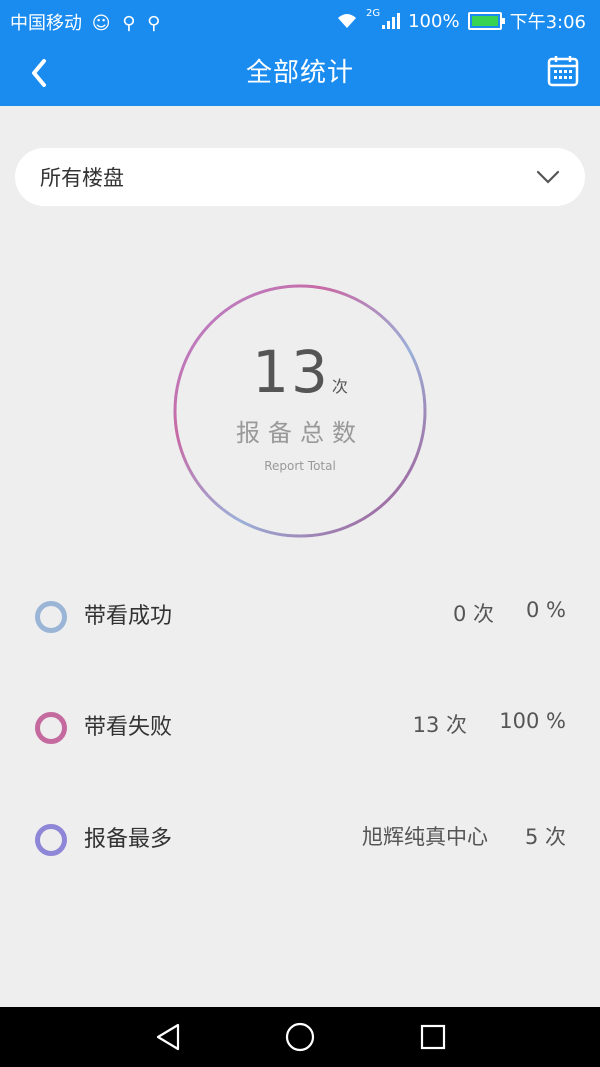  What do you see at coordinates (547, 22) in the screenshot?
I see `time-label: 下午3:06` at bounding box center [547, 22].